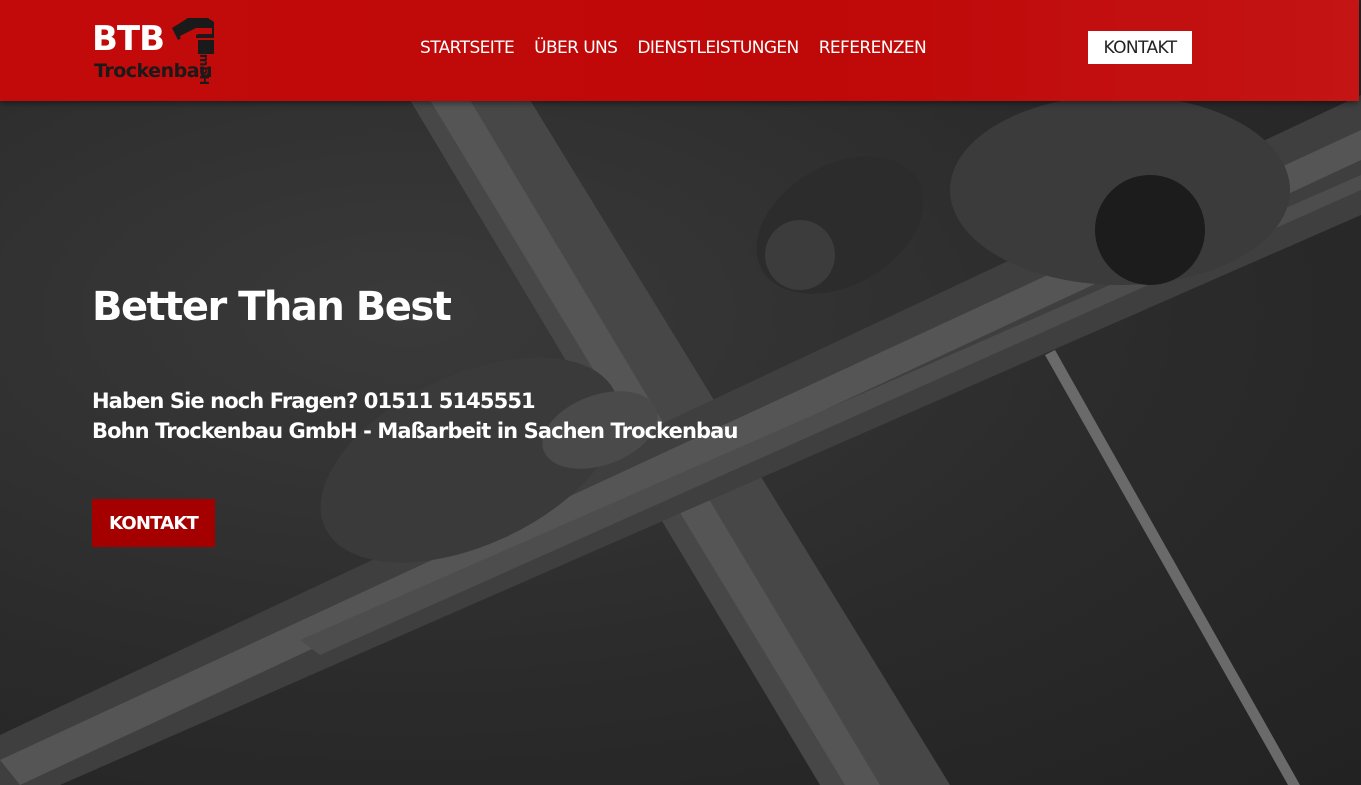 The width and height of the screenshot is (1361, 785). Describe the element at coordinates (873, 48) in the screenshot. I see `nav-referenzen: REFERENZEN` at that location.